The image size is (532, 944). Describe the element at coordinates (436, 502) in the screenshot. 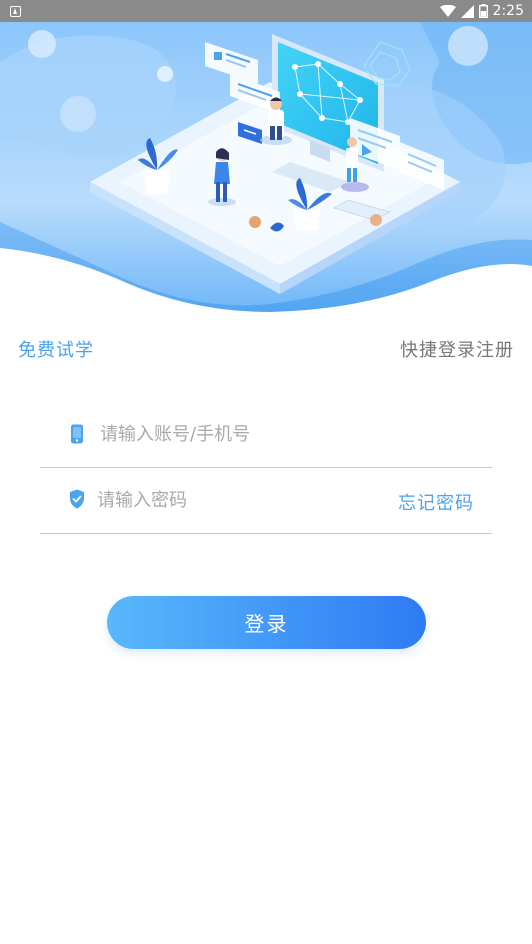

I see `forgot-password-link: 忘记密码` at that location.